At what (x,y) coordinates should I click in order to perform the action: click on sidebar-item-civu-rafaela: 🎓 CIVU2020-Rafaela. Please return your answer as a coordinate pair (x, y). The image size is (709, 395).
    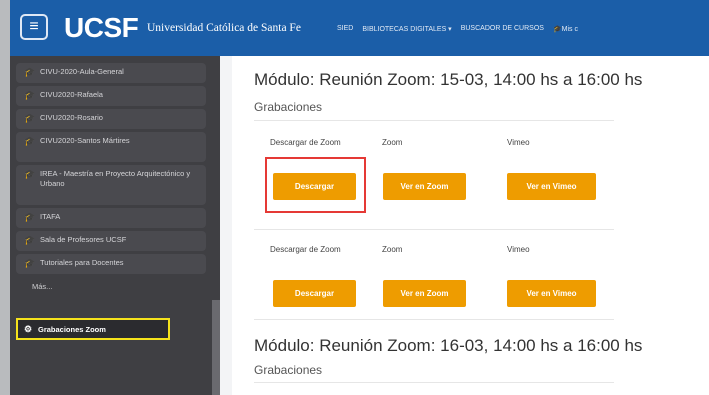
    Looking at the image, I should click on (111, 96).